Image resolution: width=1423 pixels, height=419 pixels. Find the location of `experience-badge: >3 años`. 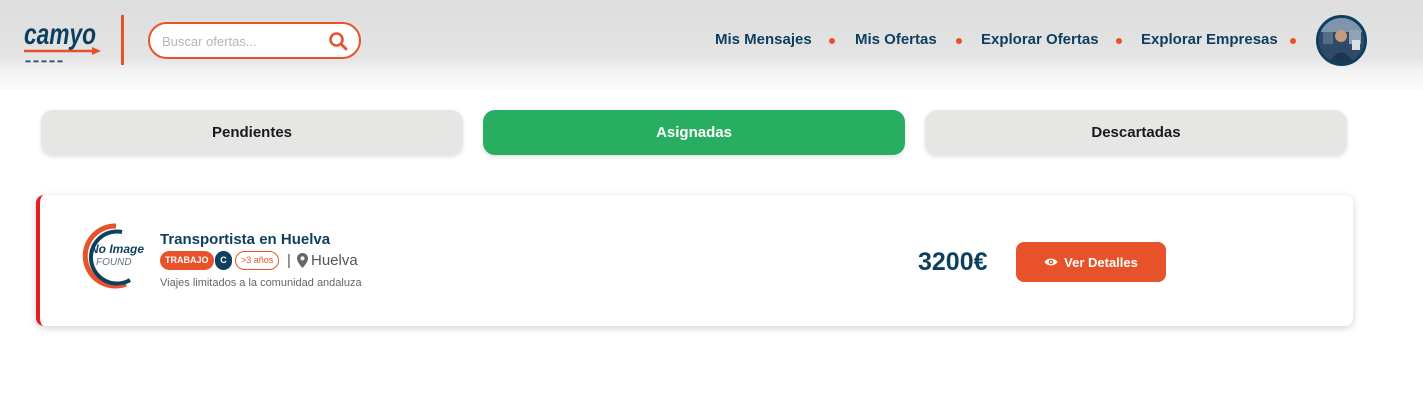

experience-badge: >3 años is located at coordinates (257, 260).